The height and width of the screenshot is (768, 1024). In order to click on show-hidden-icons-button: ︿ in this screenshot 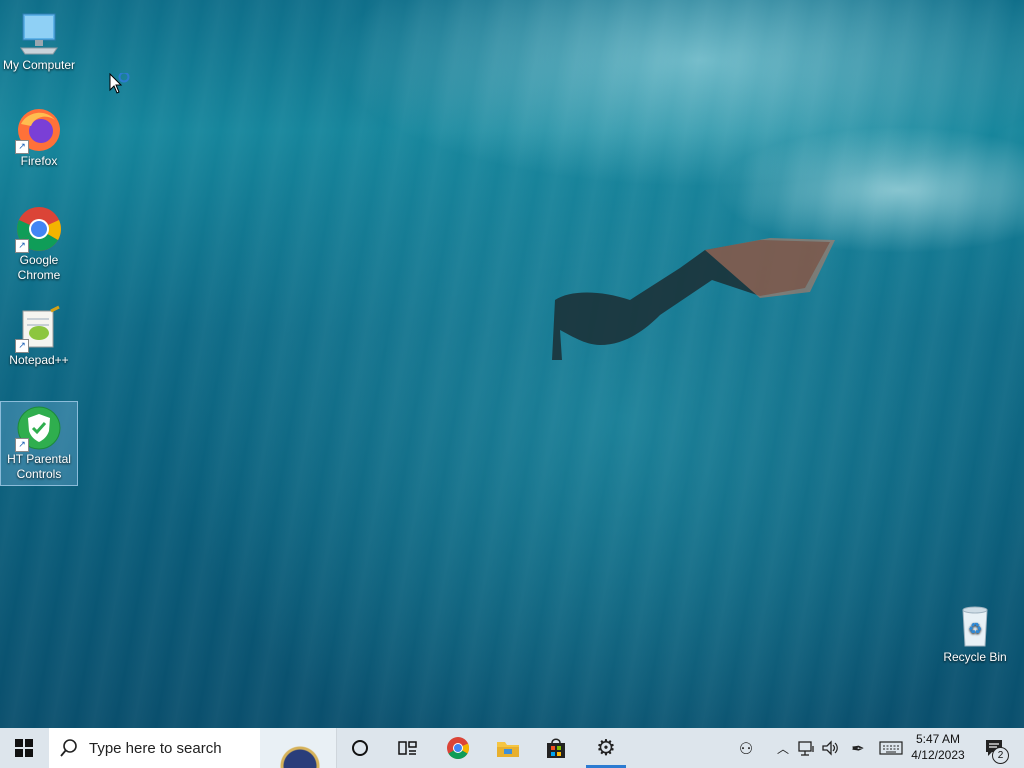, I will do `click(783, 748)`.